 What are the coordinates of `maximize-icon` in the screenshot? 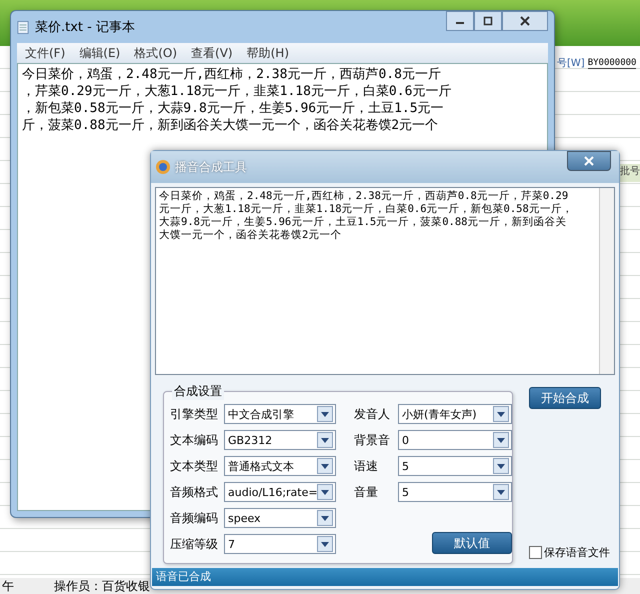 It's located at (488, 21).